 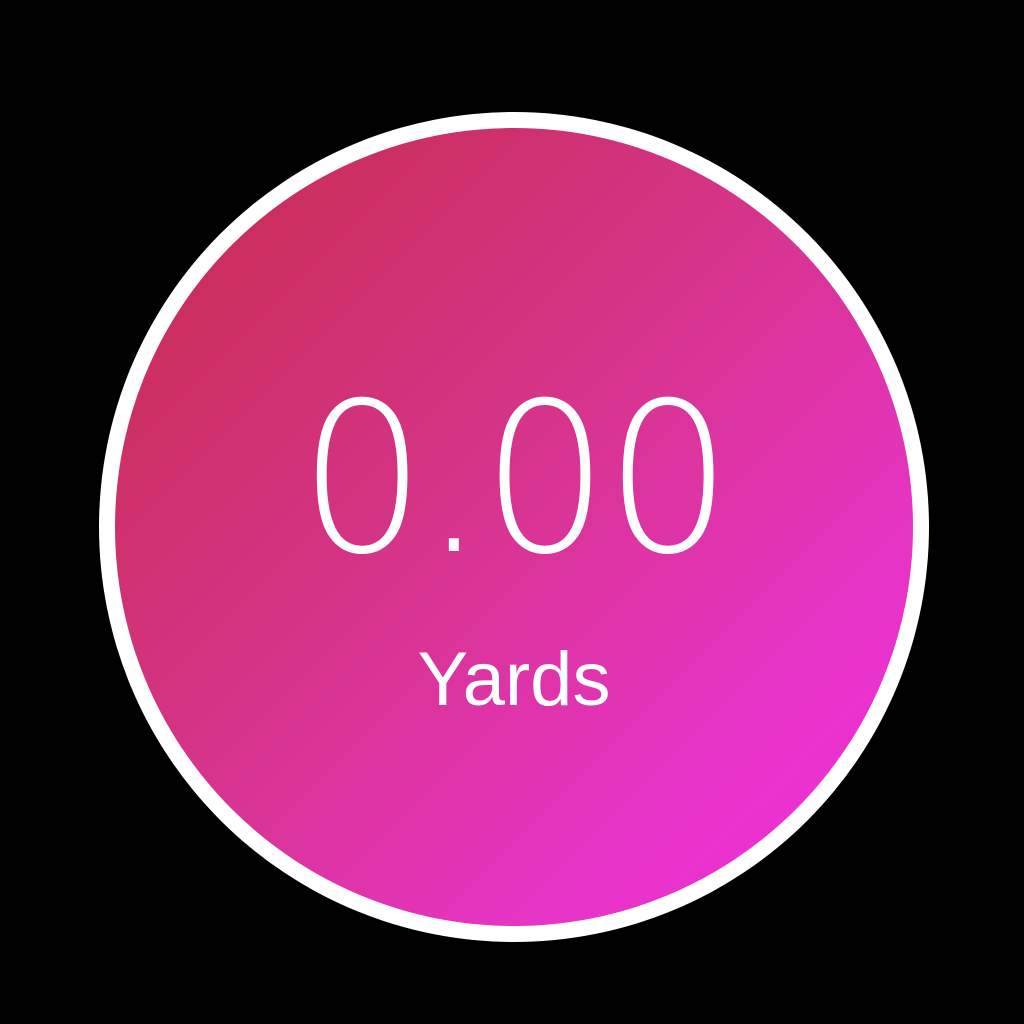 What do you see at coordinates (514, 679) in the screenshot?
I see `distance-unit-label: Yards` at bounding box center [514, 679].